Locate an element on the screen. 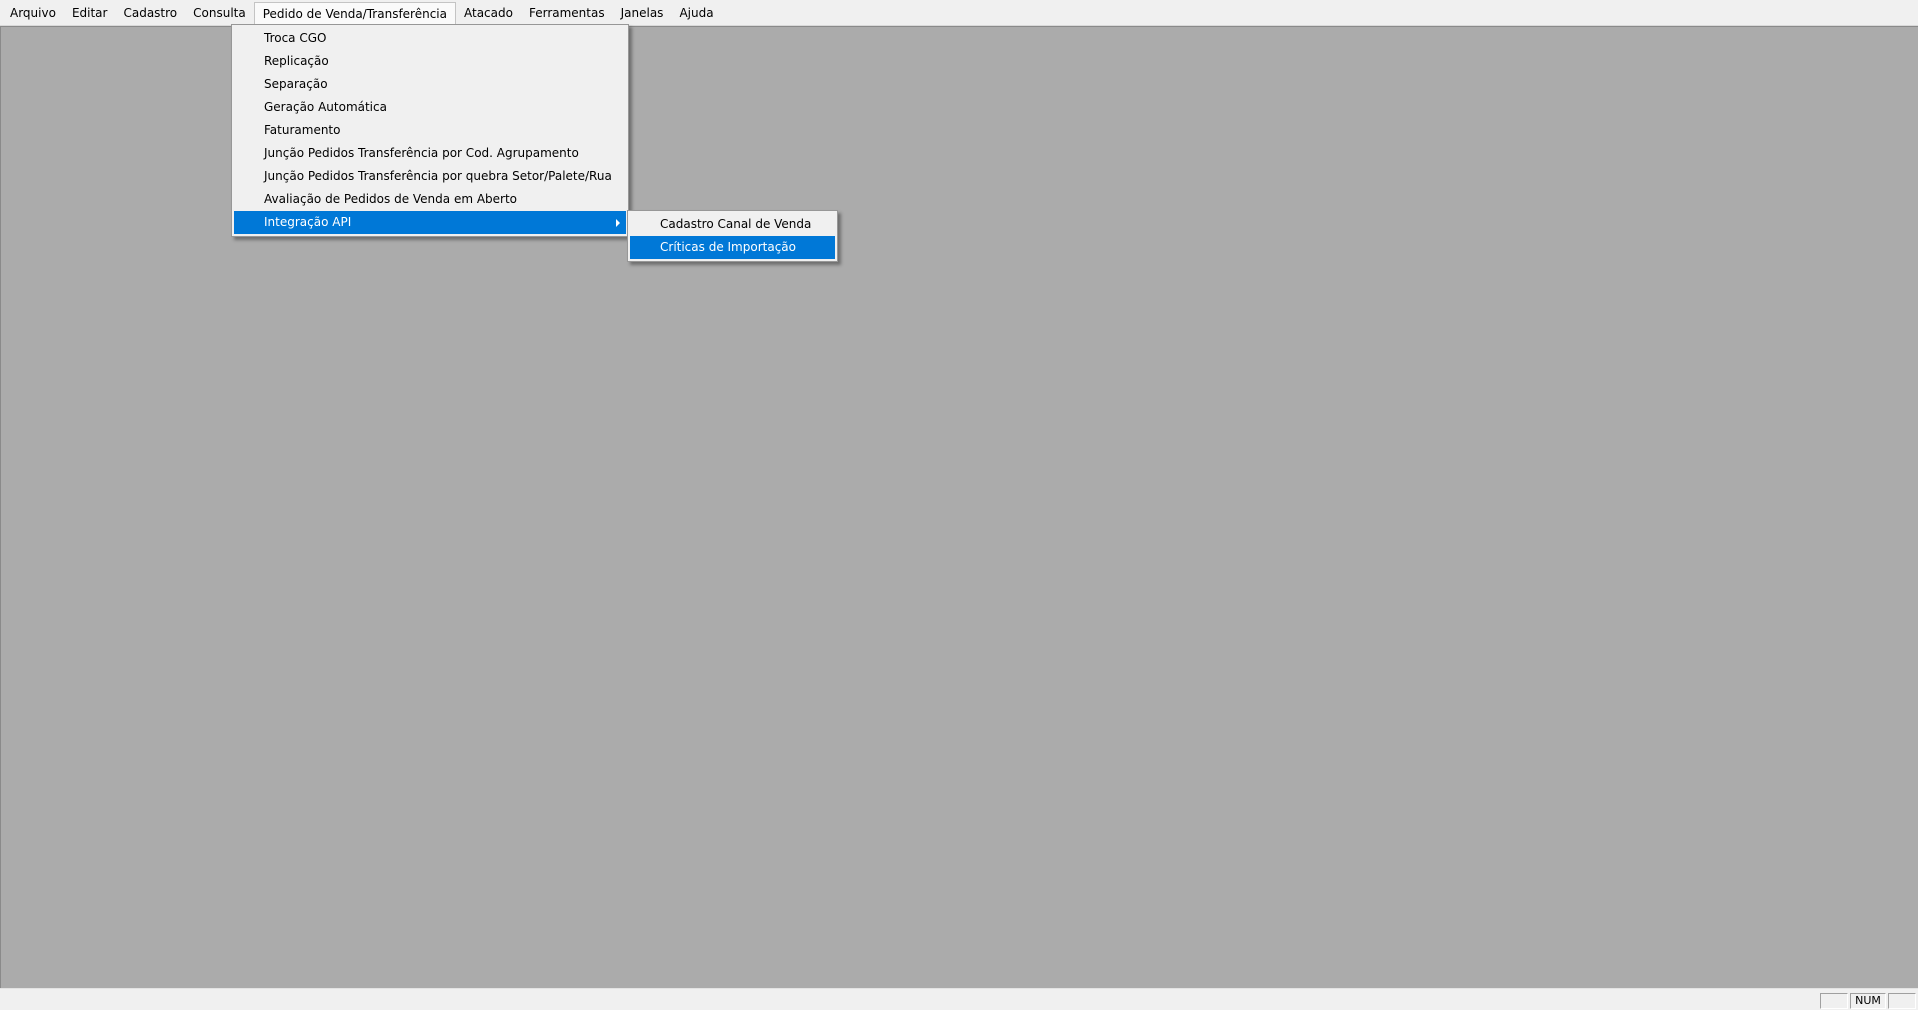  menu-atacado: Atacado is located at coordinates (488, 13).